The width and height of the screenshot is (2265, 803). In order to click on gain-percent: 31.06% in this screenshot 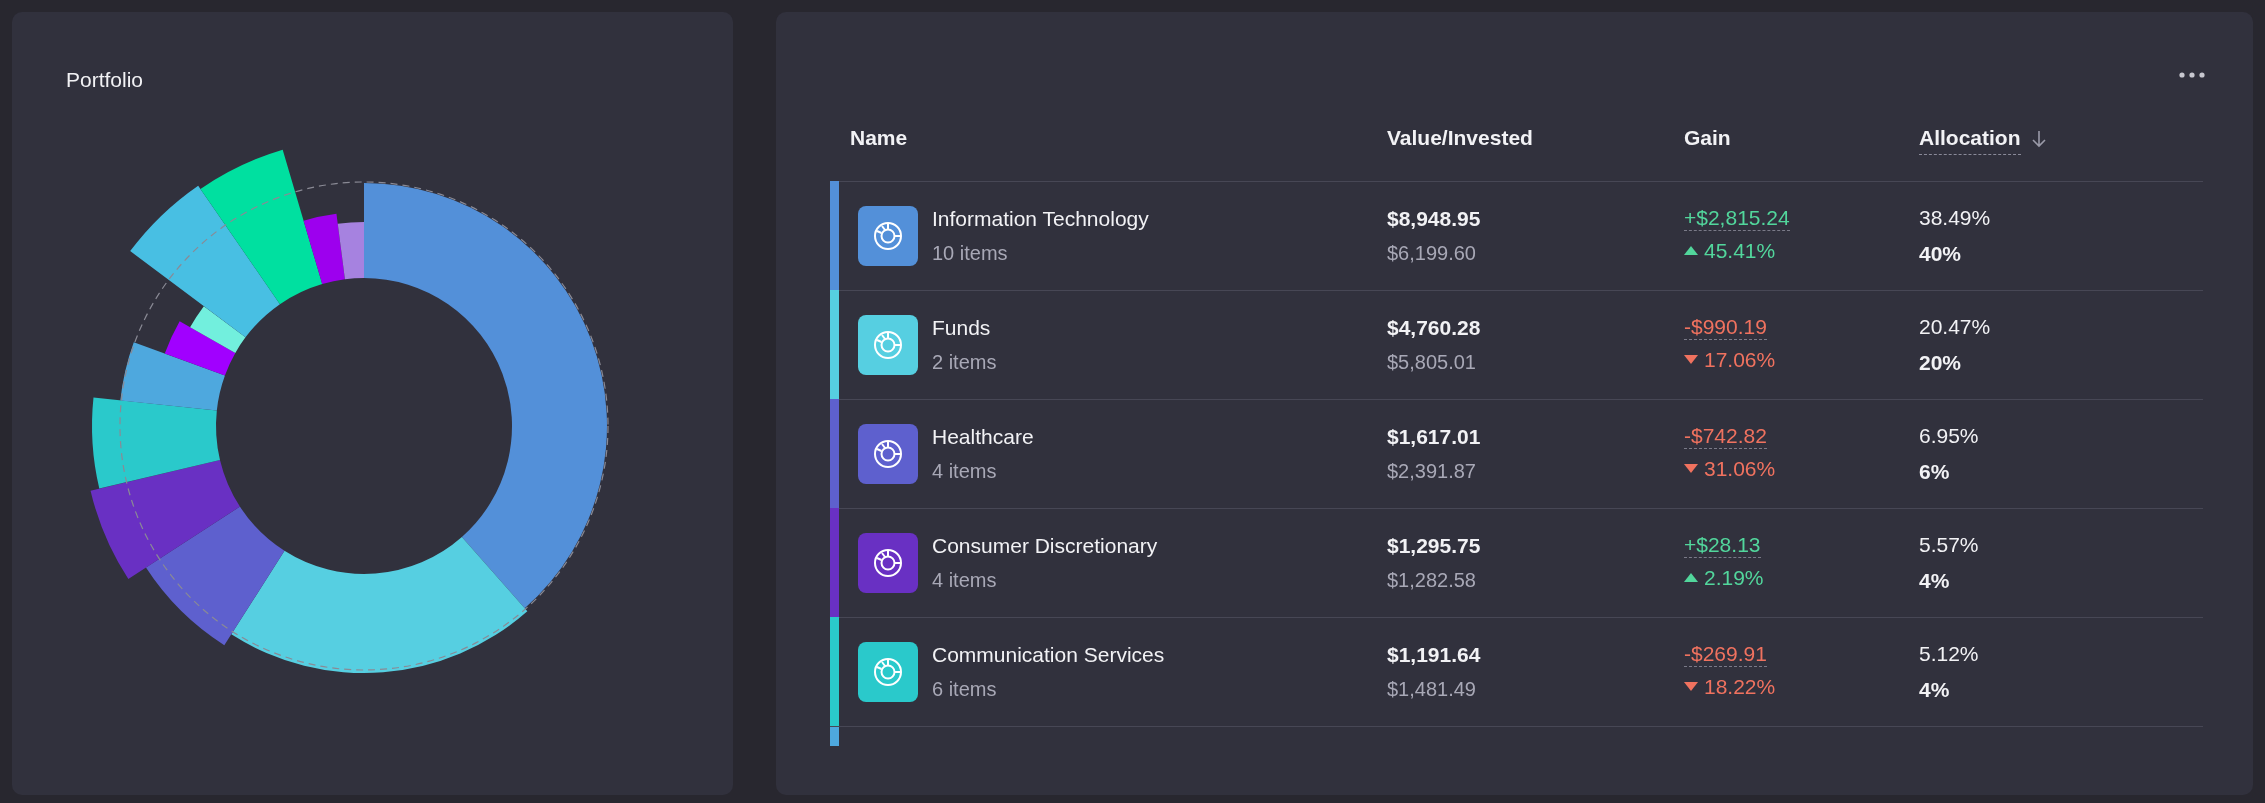, I will do `click(1740, 468)`.